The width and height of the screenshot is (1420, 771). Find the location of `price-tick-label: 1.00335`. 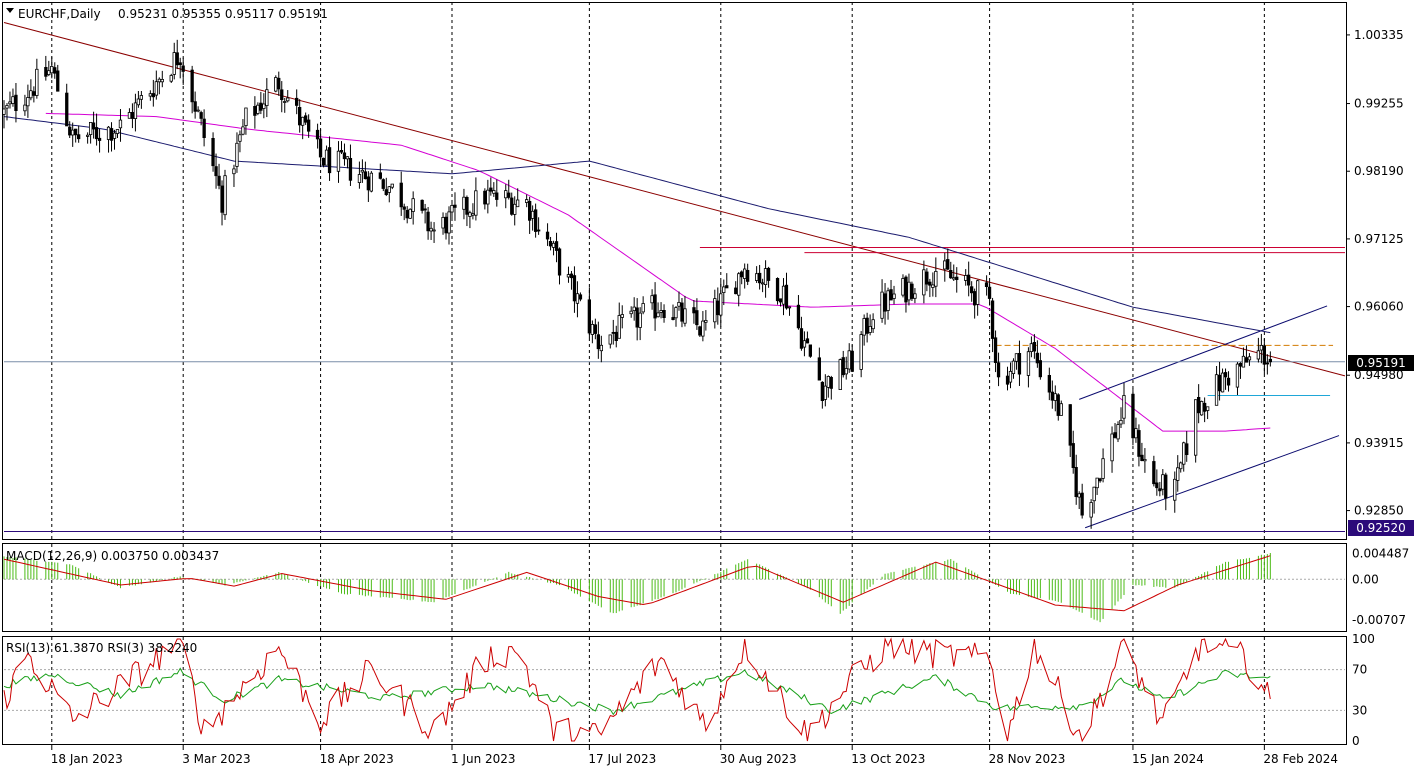

price-tick-label: 1.00335 is located at coordinates (1379, 35).